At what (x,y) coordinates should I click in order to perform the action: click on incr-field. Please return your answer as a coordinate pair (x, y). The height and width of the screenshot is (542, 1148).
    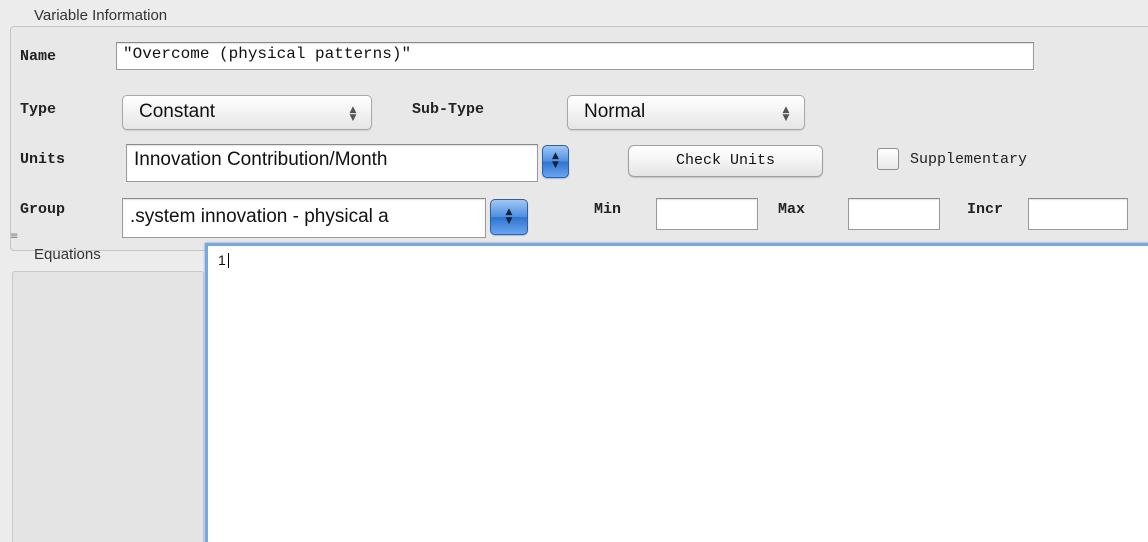
    Looking at the image, I should click on (1078, 214).